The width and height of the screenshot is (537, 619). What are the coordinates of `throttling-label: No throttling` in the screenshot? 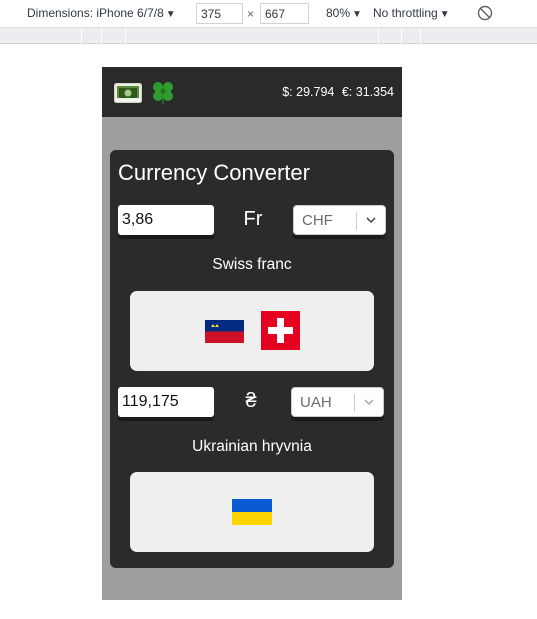 It's located at (405, 13).